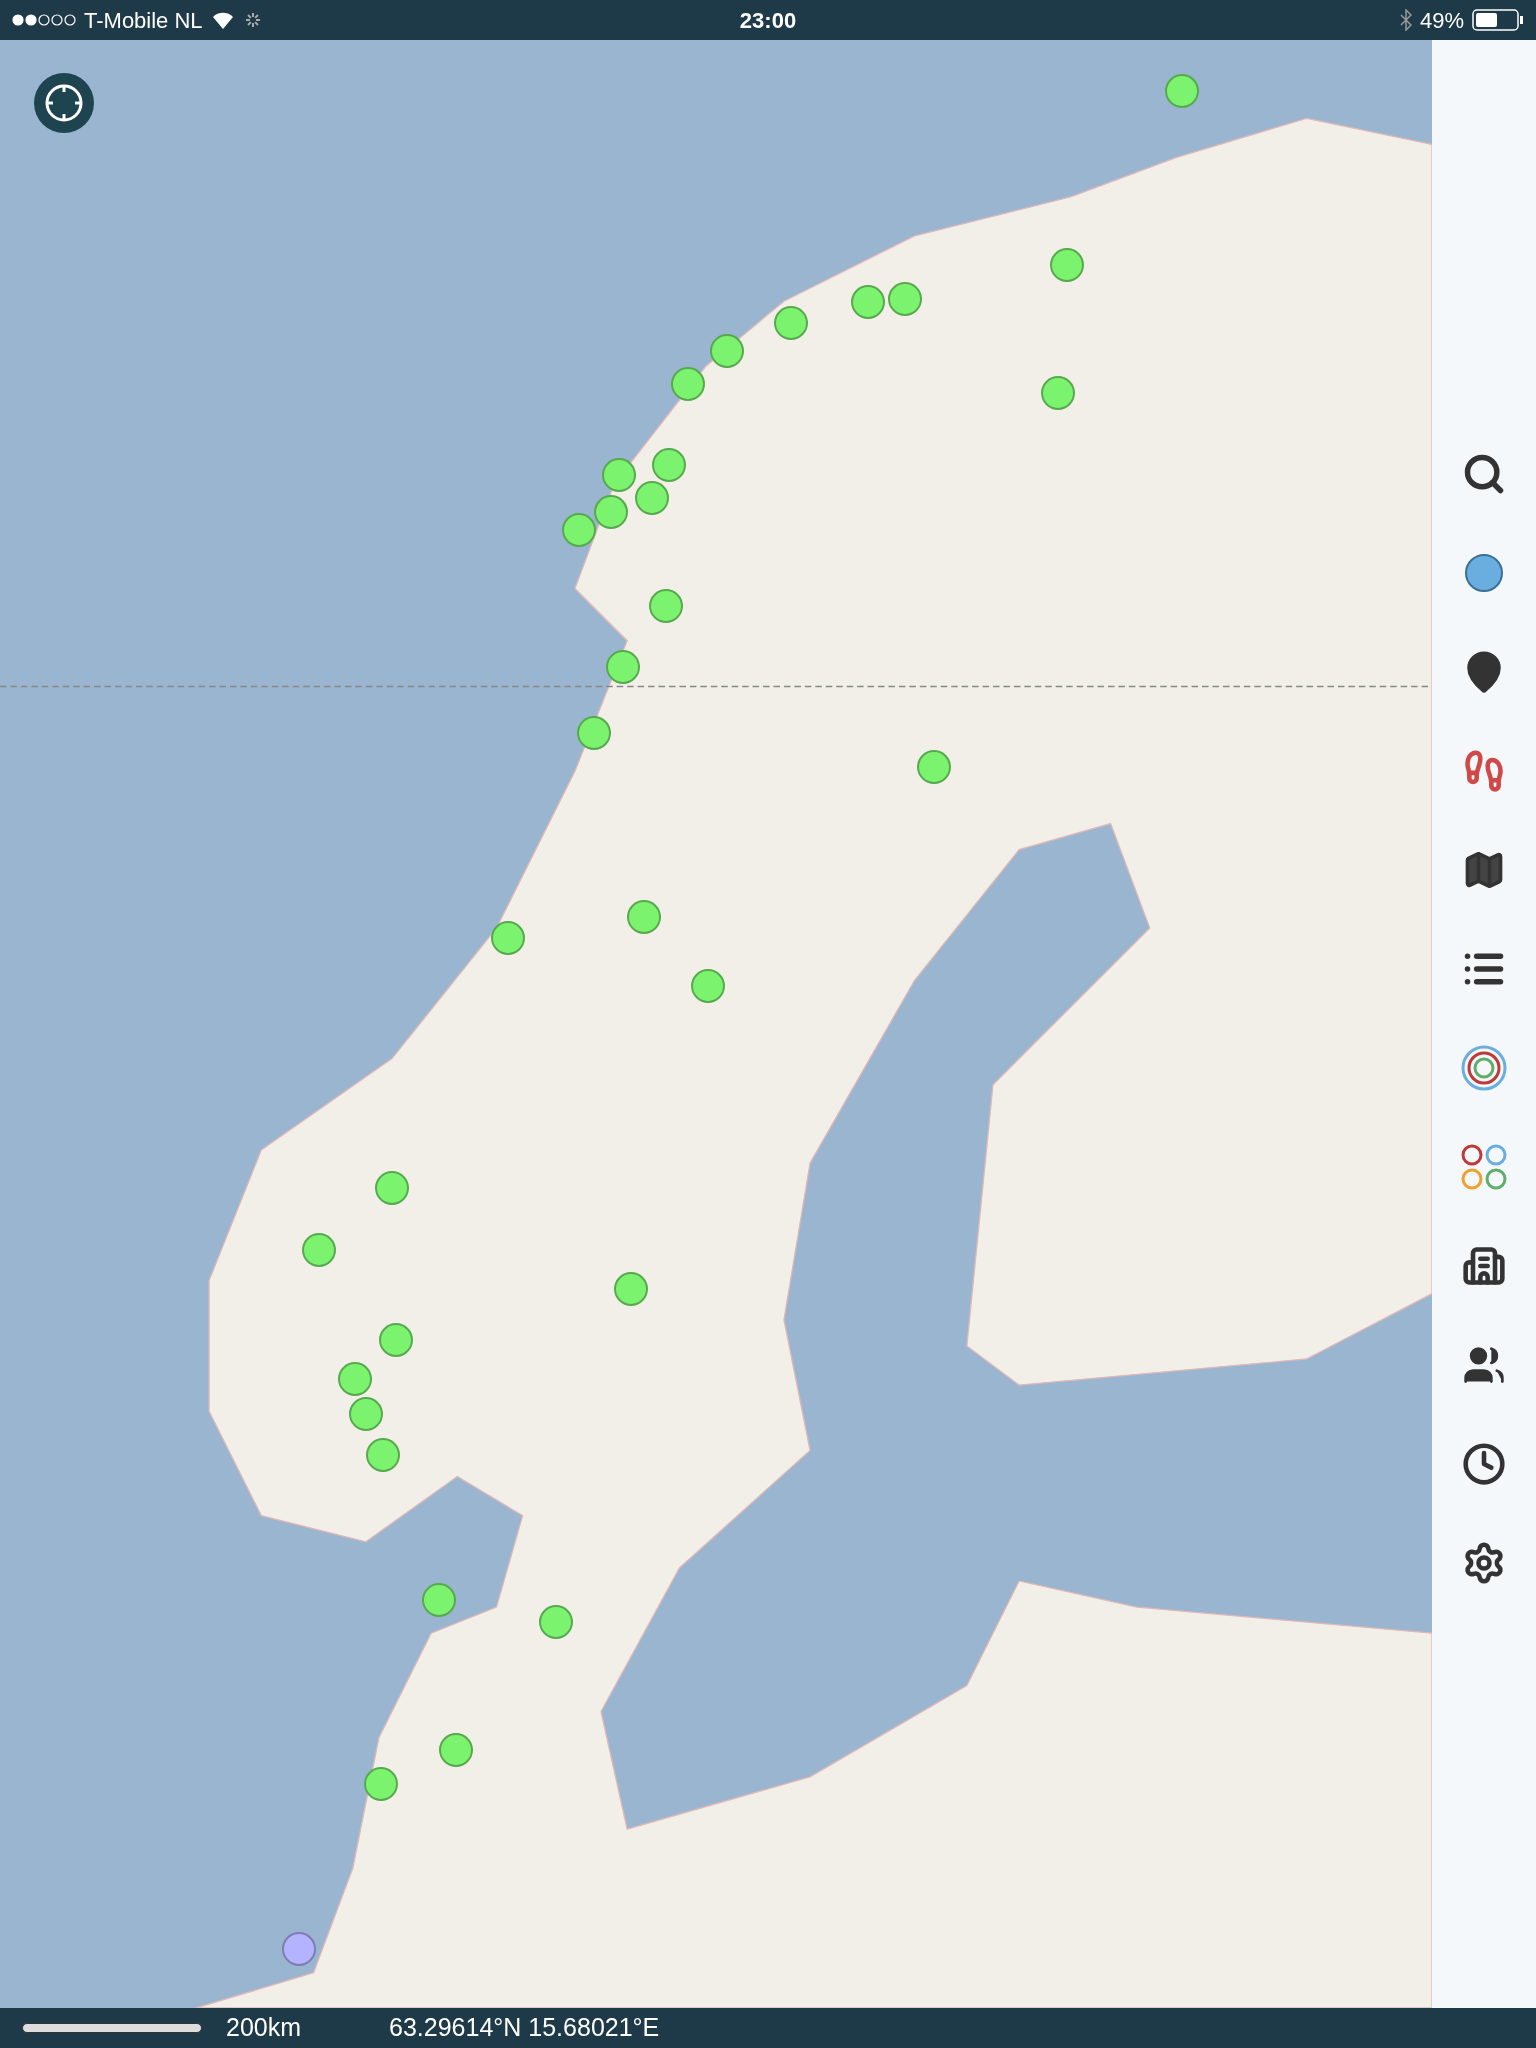  Describe the element at coordinates (264, 2028) in the screenshot. I see `scale-label: 200km` at that location.